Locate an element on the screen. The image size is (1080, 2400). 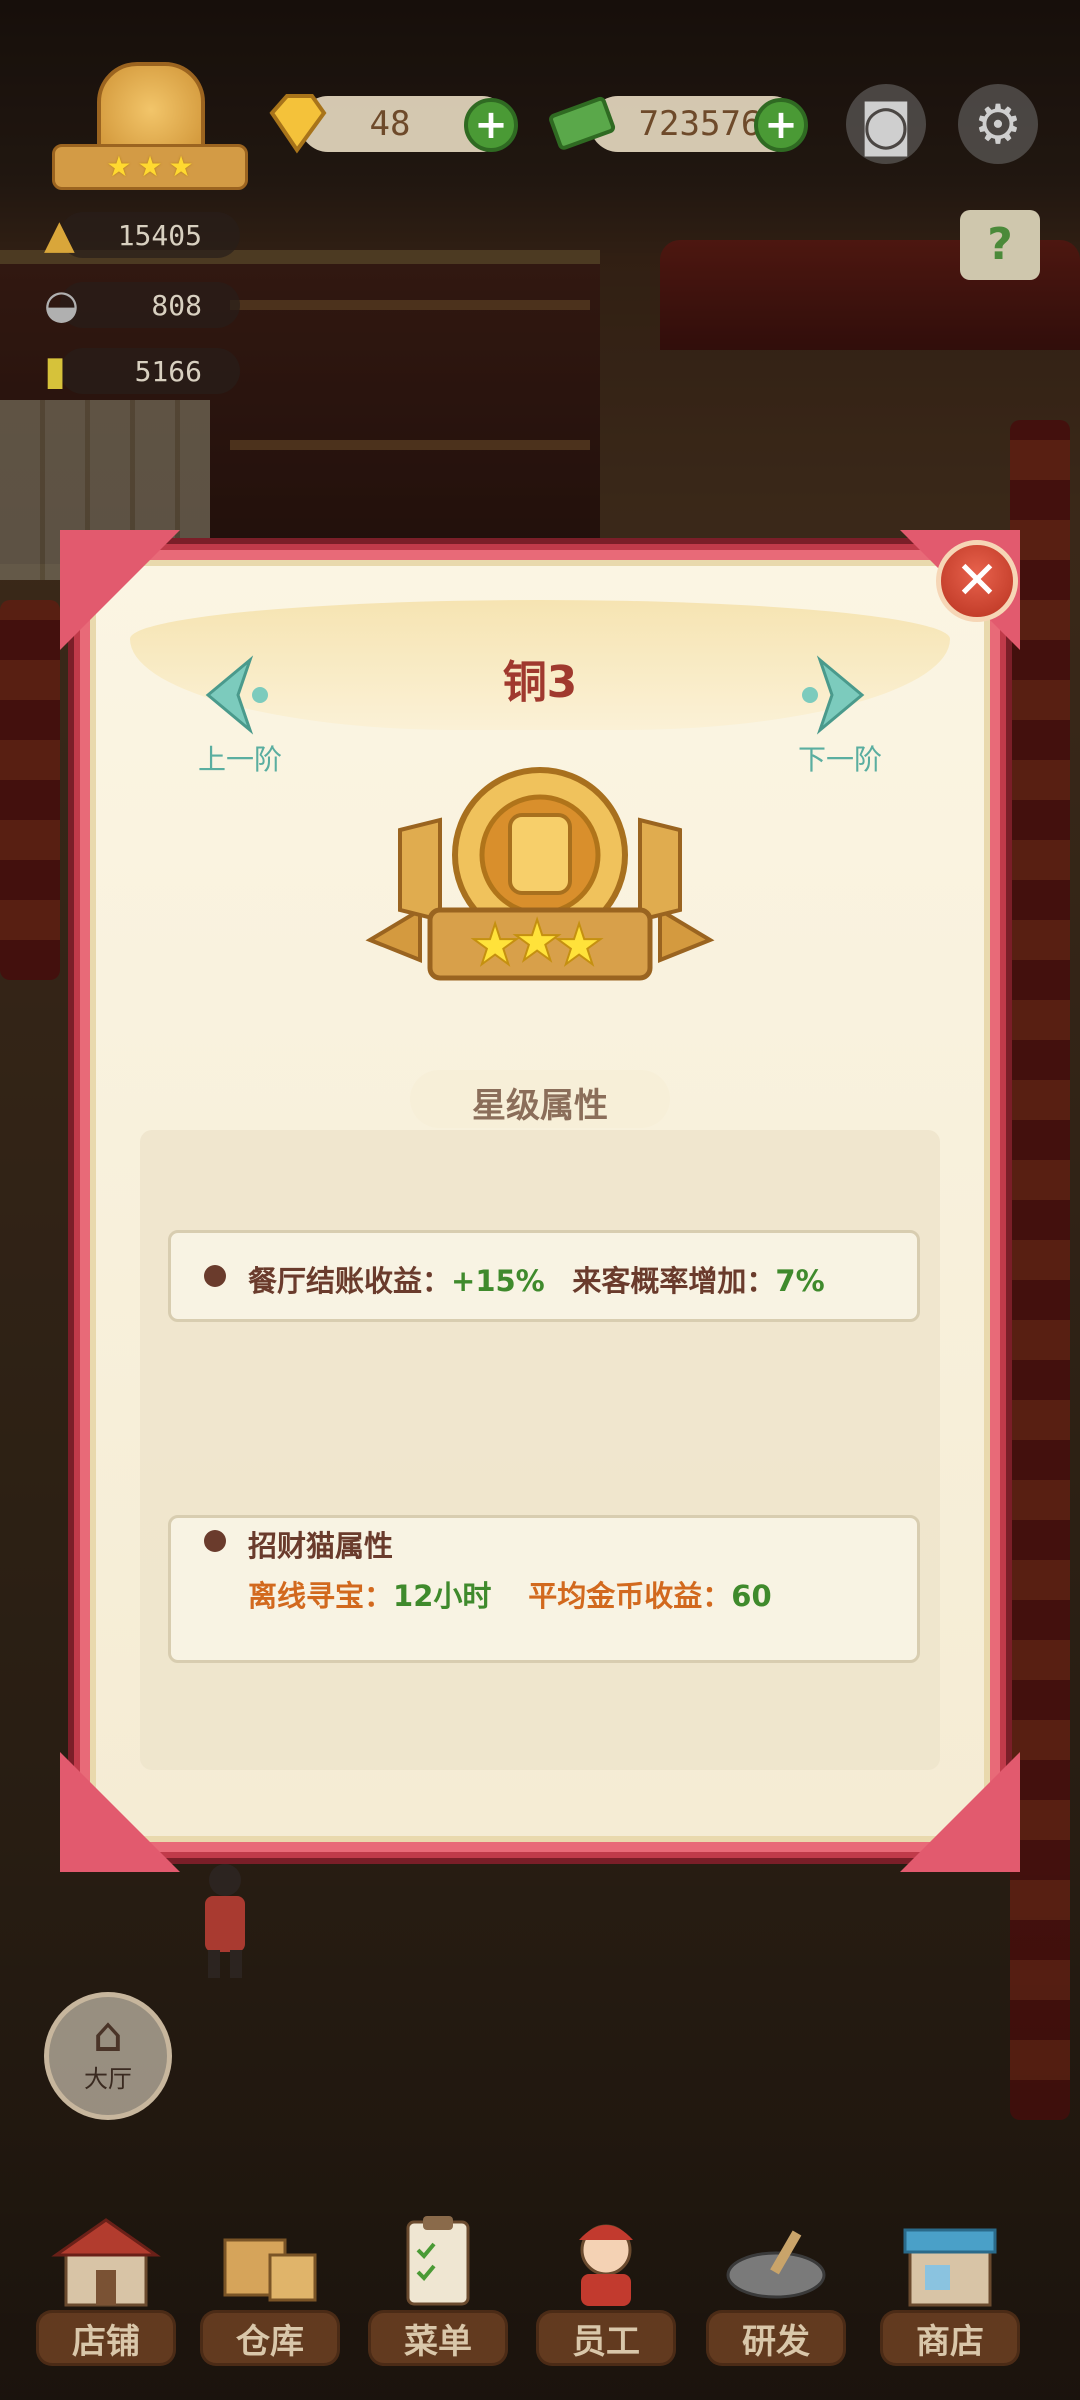
close-icon: ✕ is located at coordinates (977, 581).